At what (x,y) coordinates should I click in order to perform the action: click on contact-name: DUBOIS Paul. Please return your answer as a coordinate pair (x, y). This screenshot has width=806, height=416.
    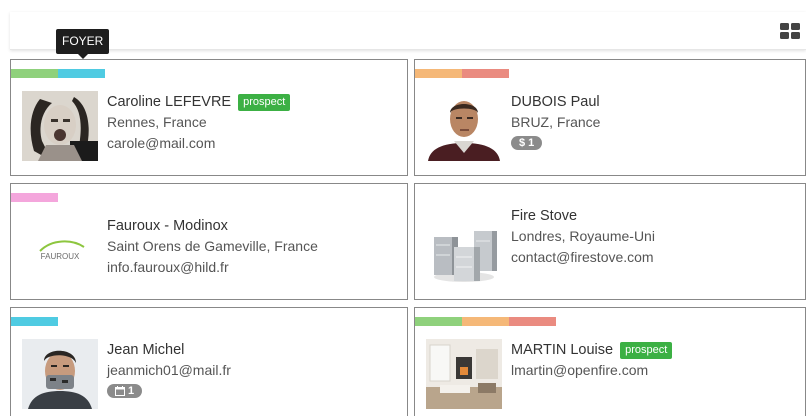
    Looking at the image, I should click on (655, 102).